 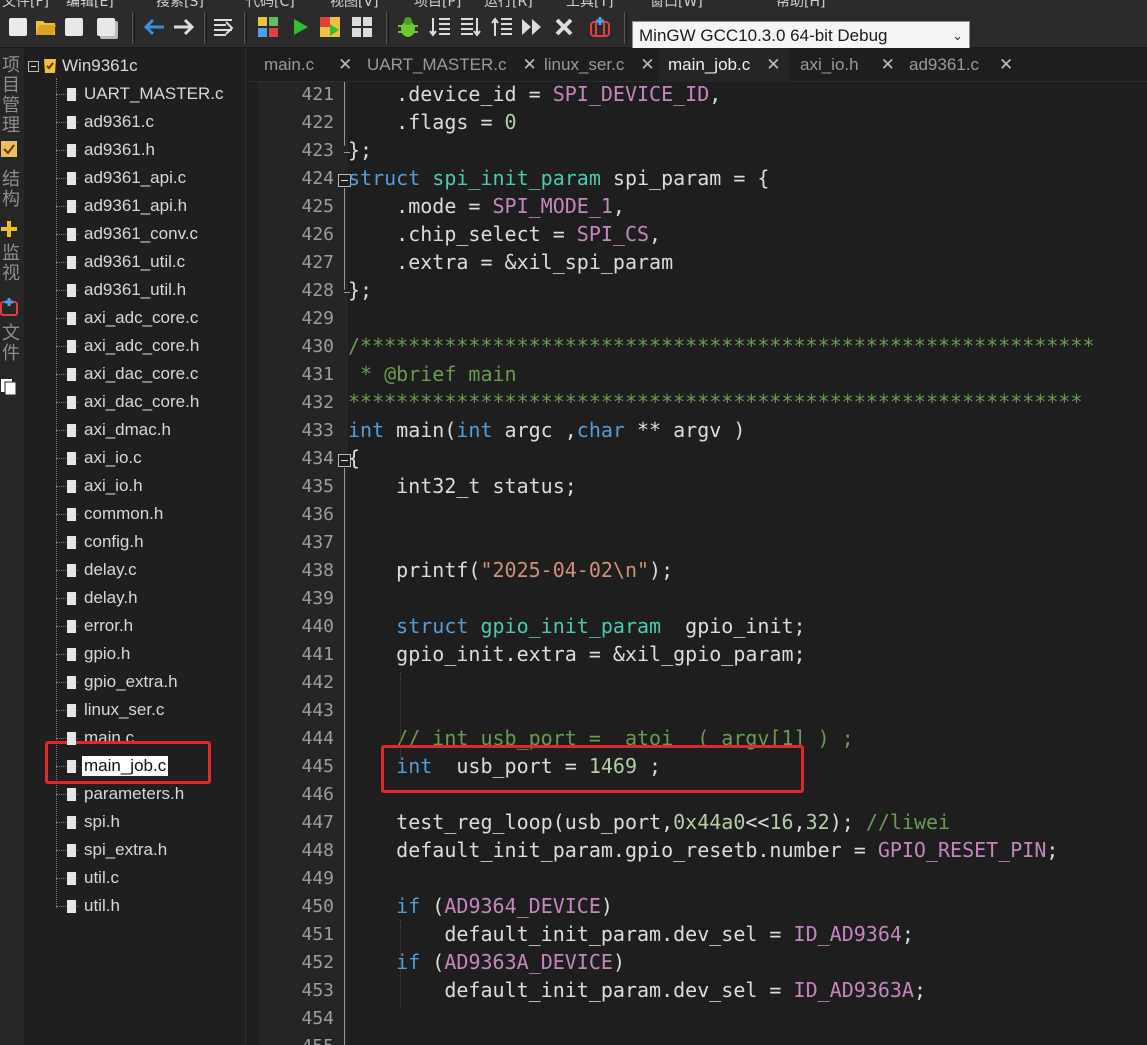 What do you see at coordinates (113, 430) in the screenshot?
I see `tree-file-item: axi_dmac.h` at bounding box center [113, 430].